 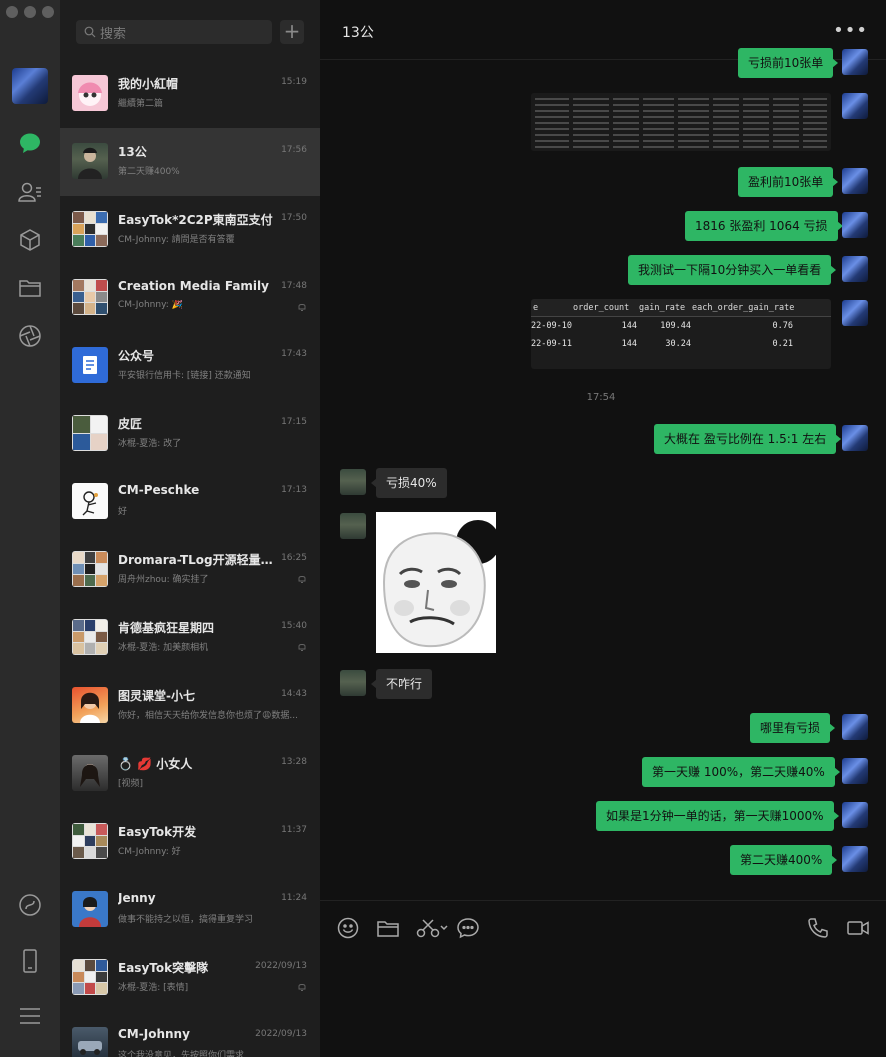 I want to click on search-input: 搜索, so click(x=174, y=32).